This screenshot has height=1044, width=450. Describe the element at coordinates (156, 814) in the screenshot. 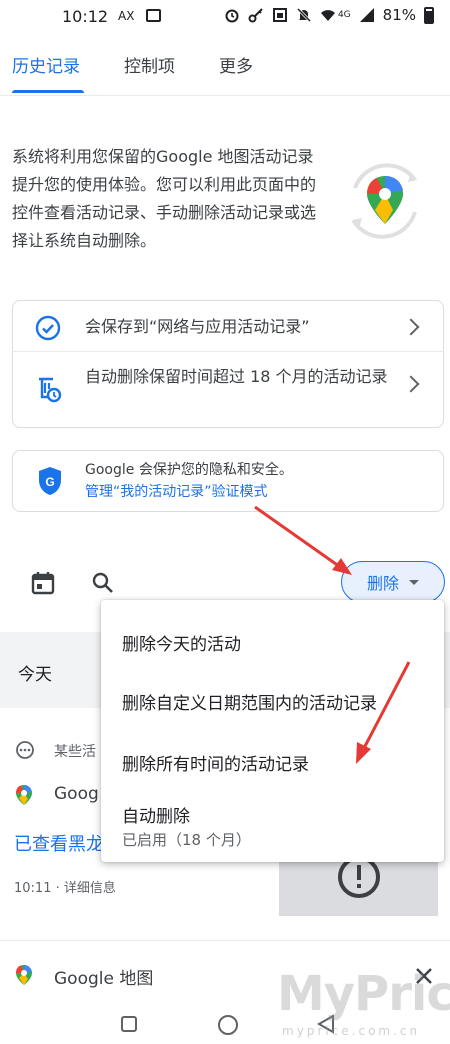

I see `menu-auto-delete: 自动删除` at that location.